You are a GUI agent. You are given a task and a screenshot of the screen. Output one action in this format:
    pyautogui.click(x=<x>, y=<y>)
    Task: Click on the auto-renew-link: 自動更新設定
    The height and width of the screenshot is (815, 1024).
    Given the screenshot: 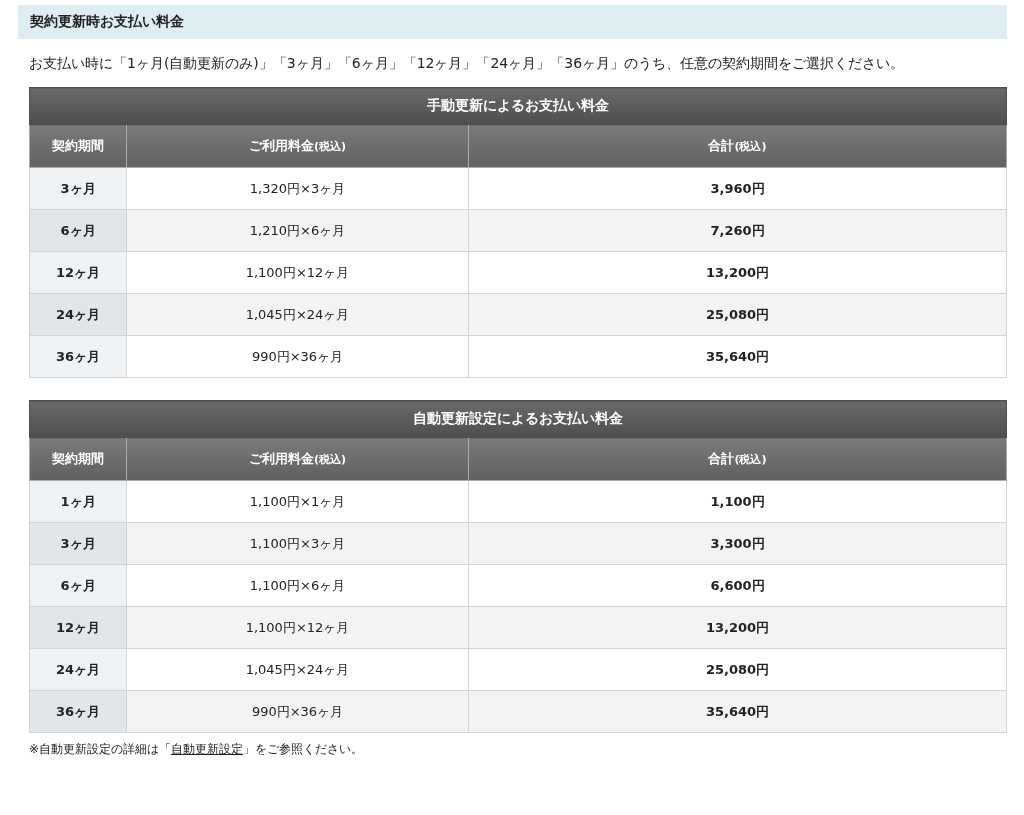 What is the action you would take?
    pyautogui.click(x=207, y=749)
    